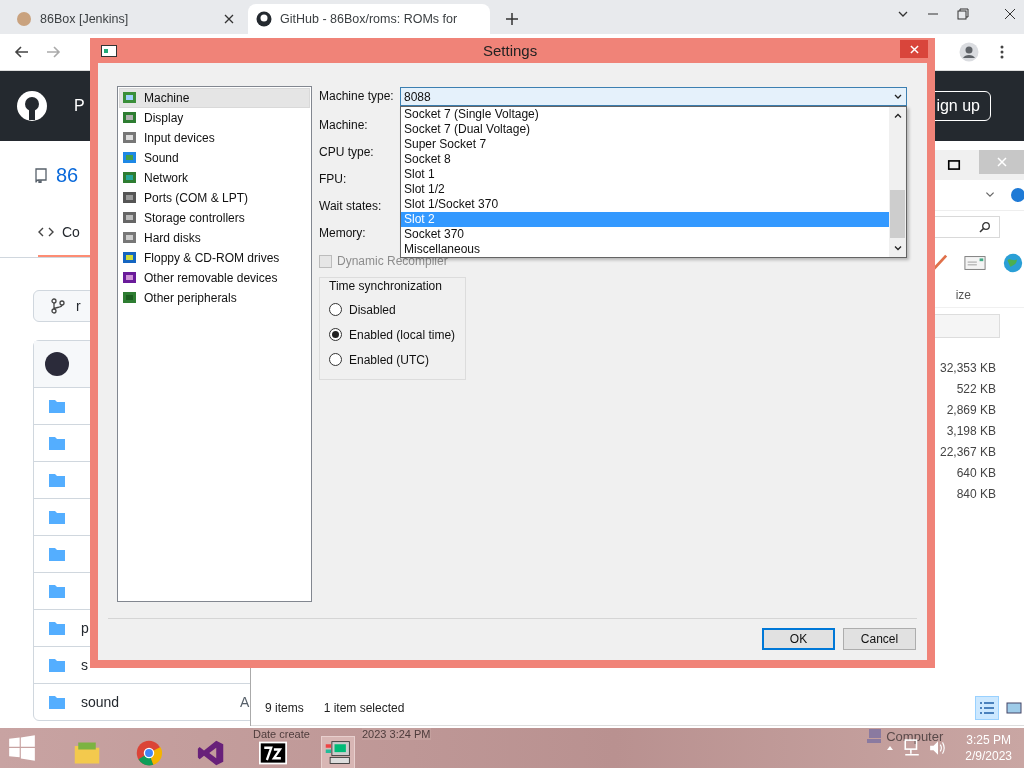 This screenshot has height=768, width=1024. I want to click on status-text: 1 item selected, so click(364, 708).